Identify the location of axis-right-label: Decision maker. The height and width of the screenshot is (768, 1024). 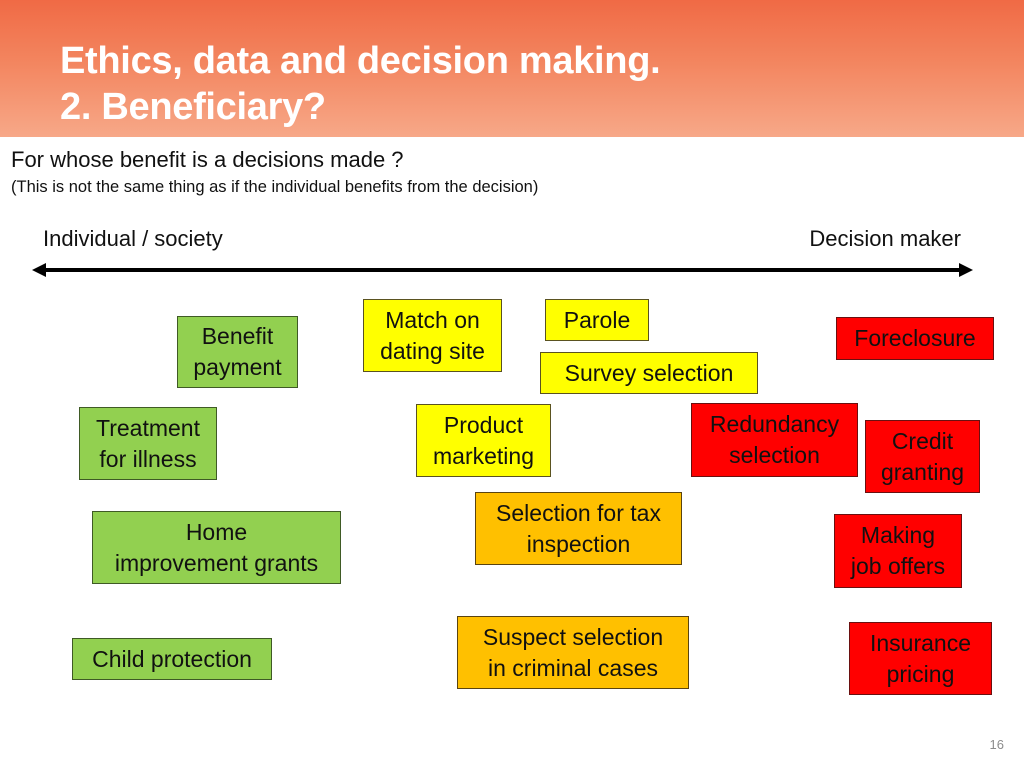
(885, 238).